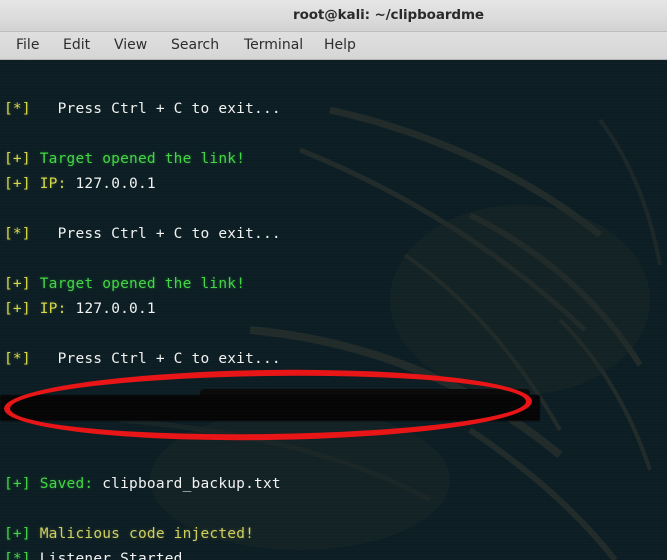  I want to click on terminal-line: [+] Saved: clipboard_backup.txt, so click(333, 484).